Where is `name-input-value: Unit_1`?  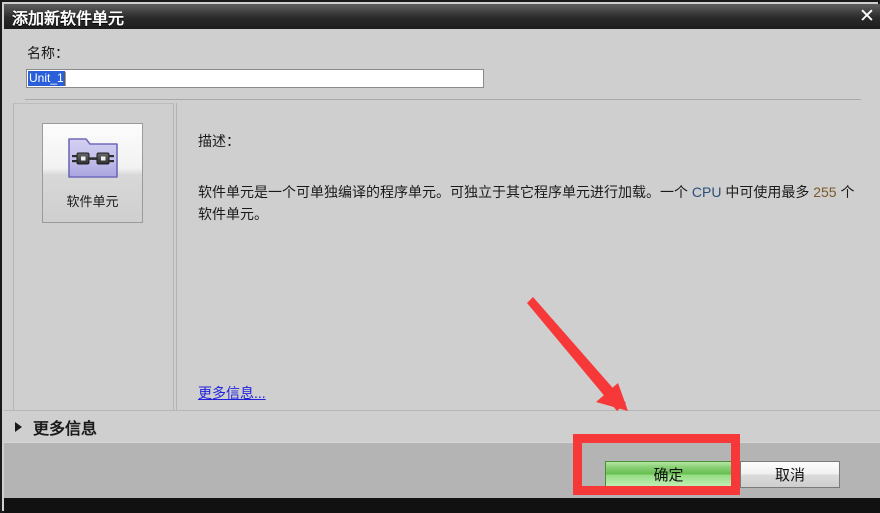 name-input-value: Unit_1 is located at coordinates (46, 78).